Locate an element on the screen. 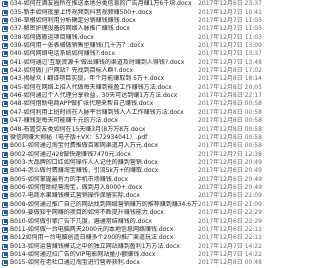 The height and width of the screenshot is (268, 320). file-row: B005-如何掌握最有力的手机市场赚钱.docx 2017年12月6日 20:49 is located at coordinates (132, 180).